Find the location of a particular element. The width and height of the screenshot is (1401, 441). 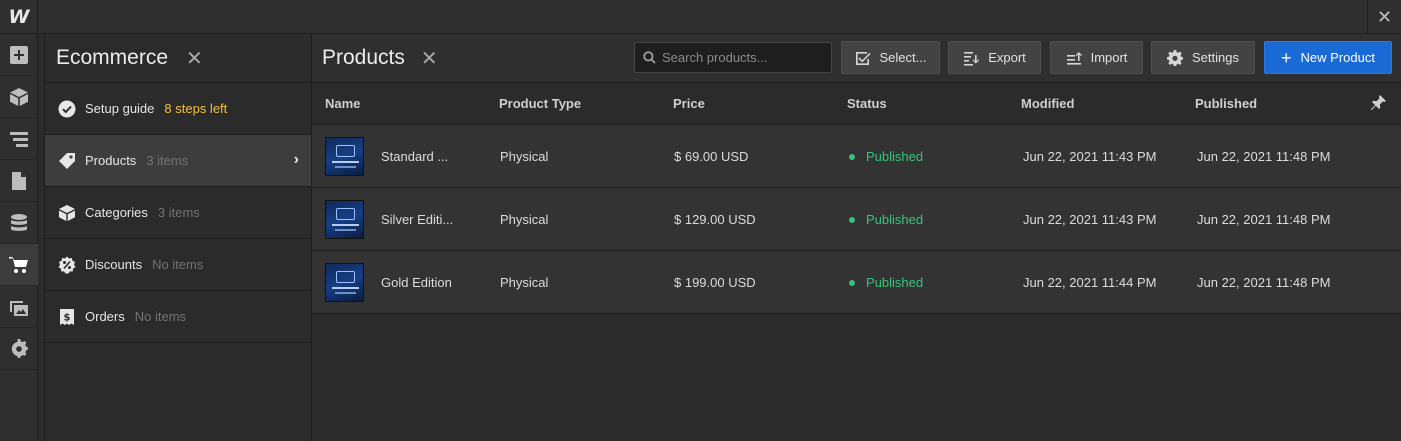

nav-item-setup-guide: Setup guide 8 steps left is located at coordinates (178, 109).